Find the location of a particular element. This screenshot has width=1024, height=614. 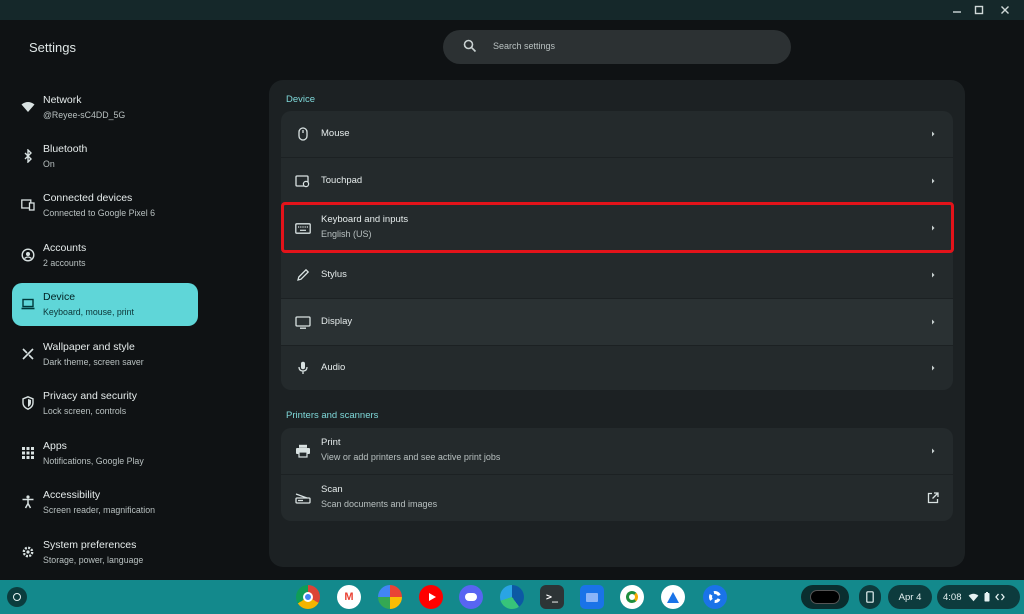

open-external-icon is located at coordinates (933, 498).